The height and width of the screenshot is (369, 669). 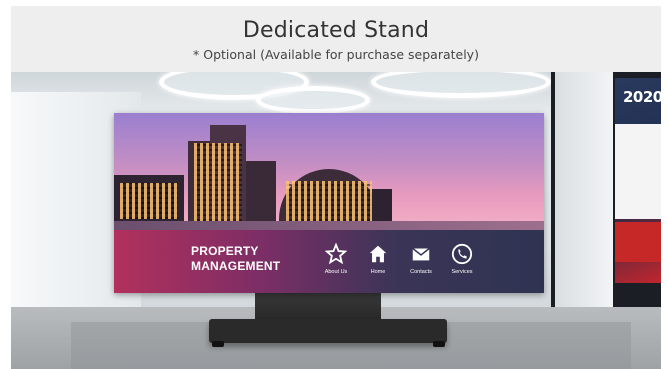 I want to click on white-pillar, so click(x=584, y=189).